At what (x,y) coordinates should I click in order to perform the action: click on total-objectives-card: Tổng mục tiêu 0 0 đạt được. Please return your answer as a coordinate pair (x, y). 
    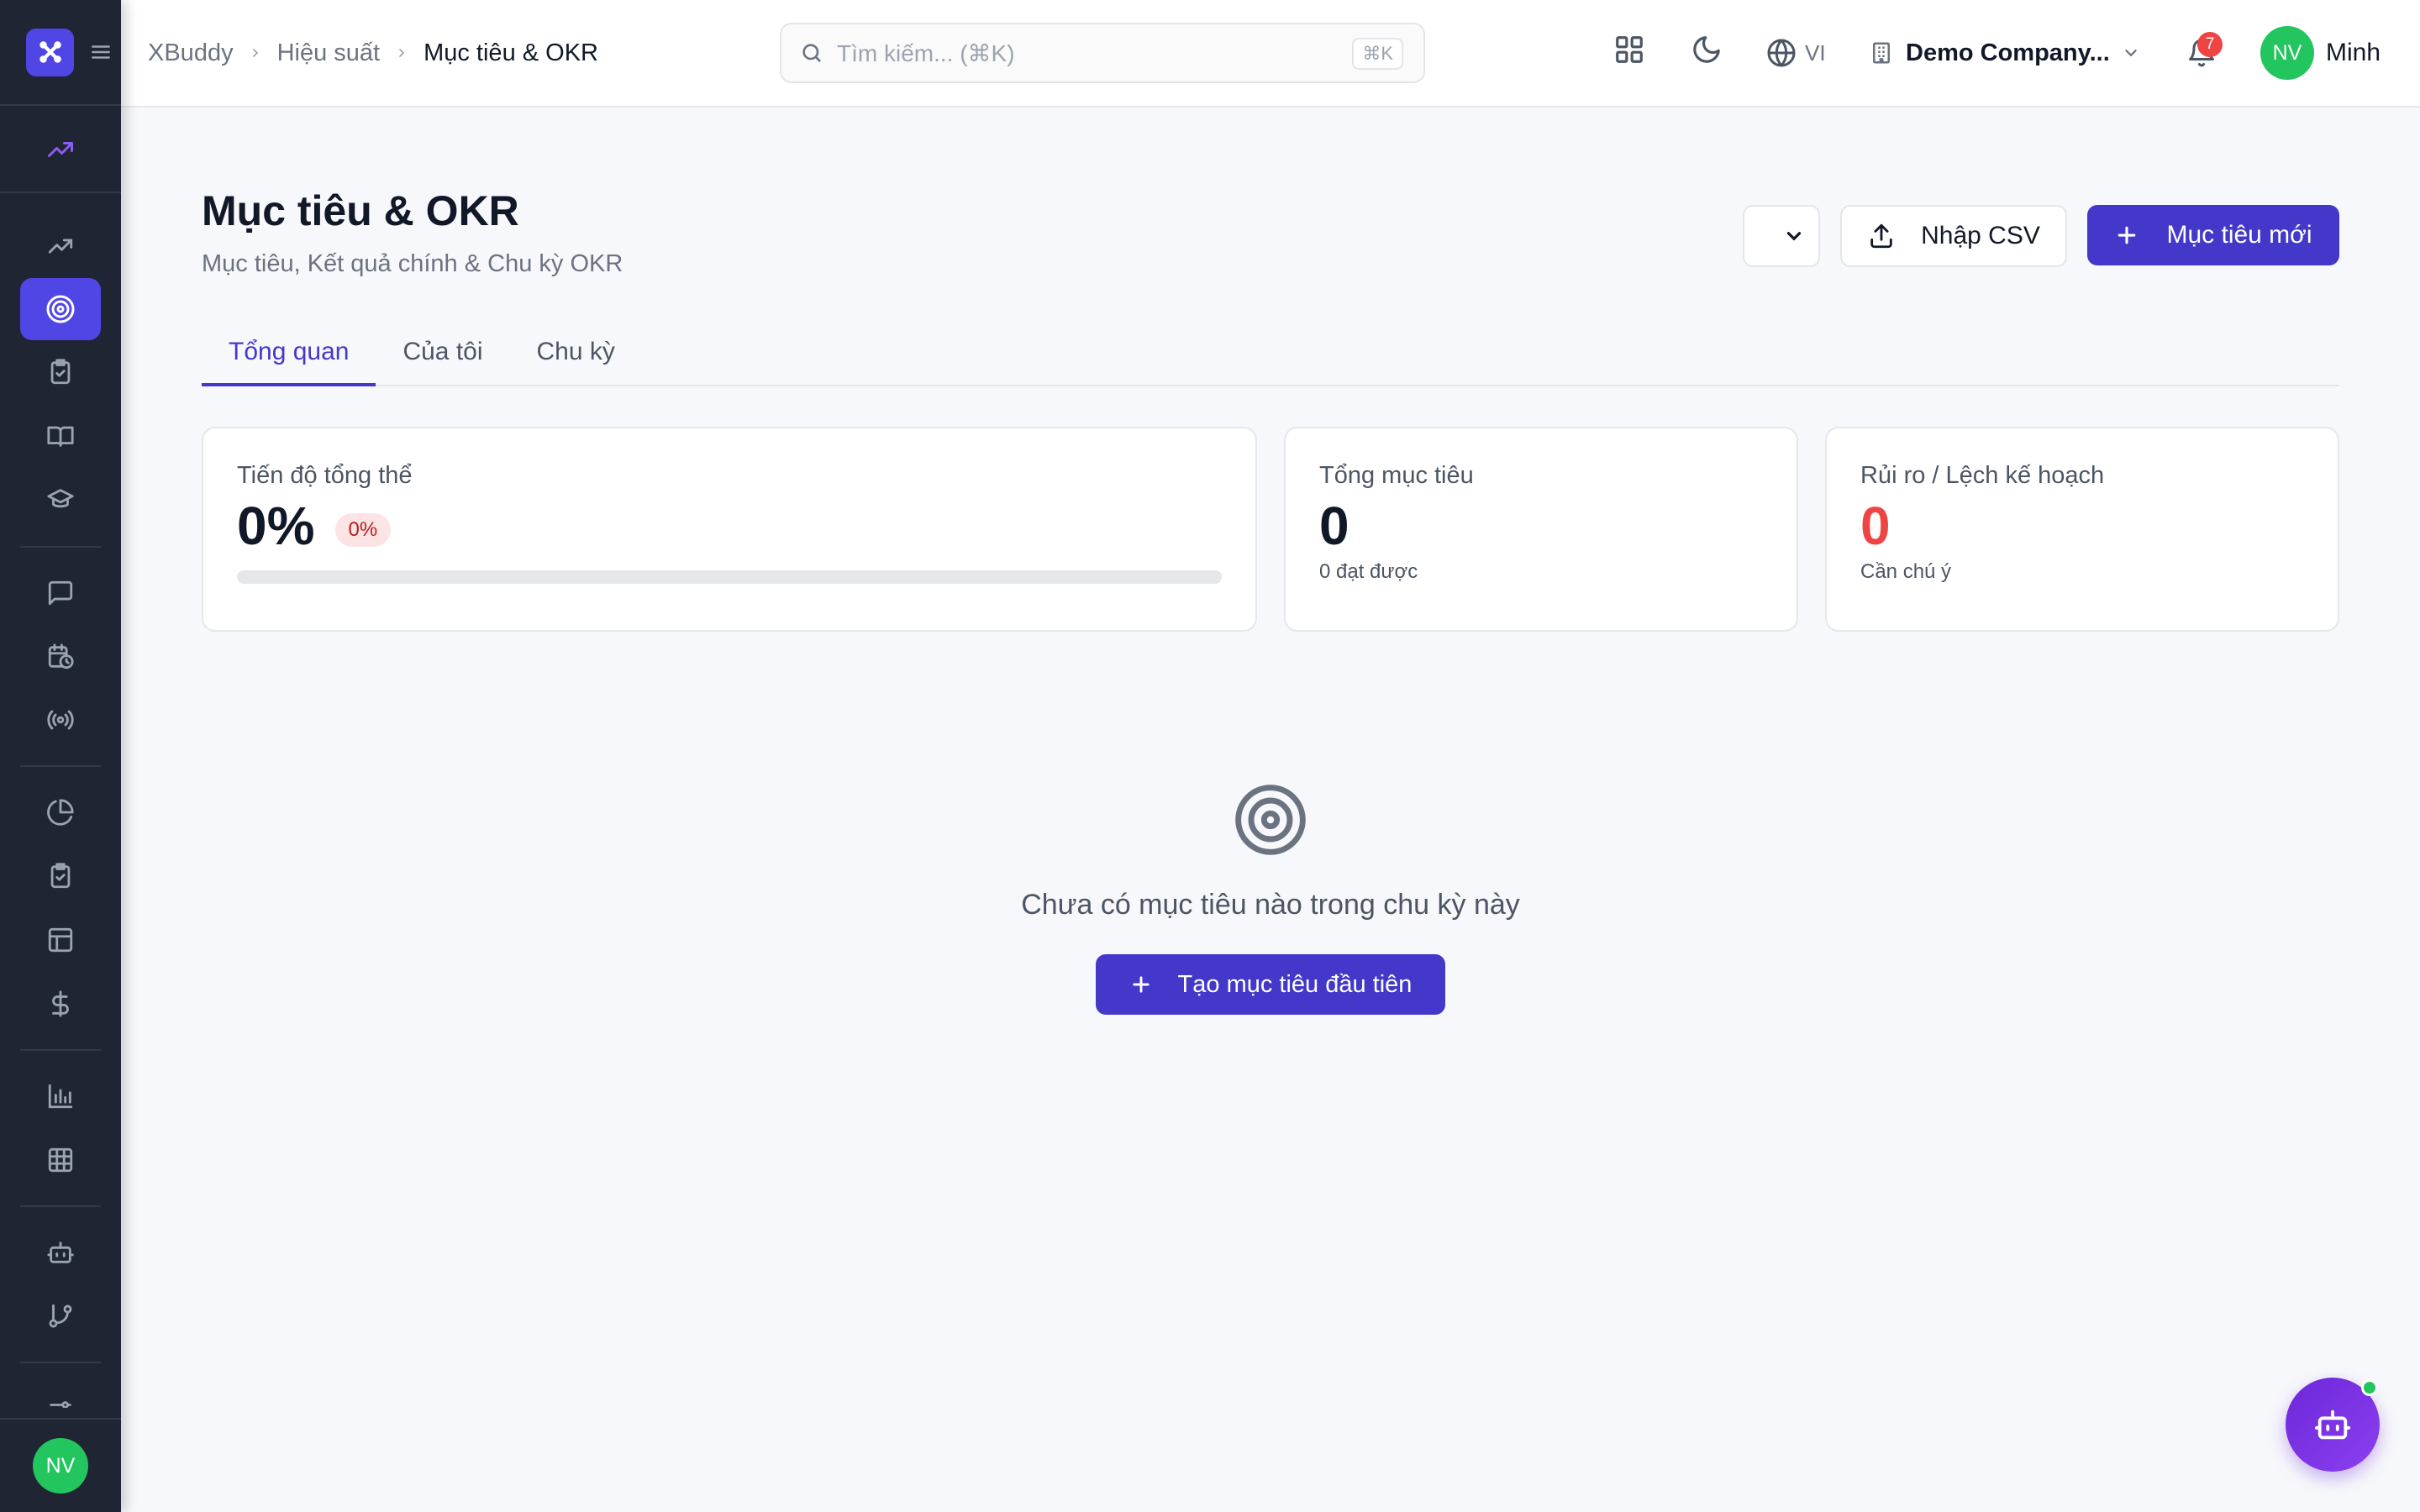
    Looking at the image, I should click on (1541, 529).